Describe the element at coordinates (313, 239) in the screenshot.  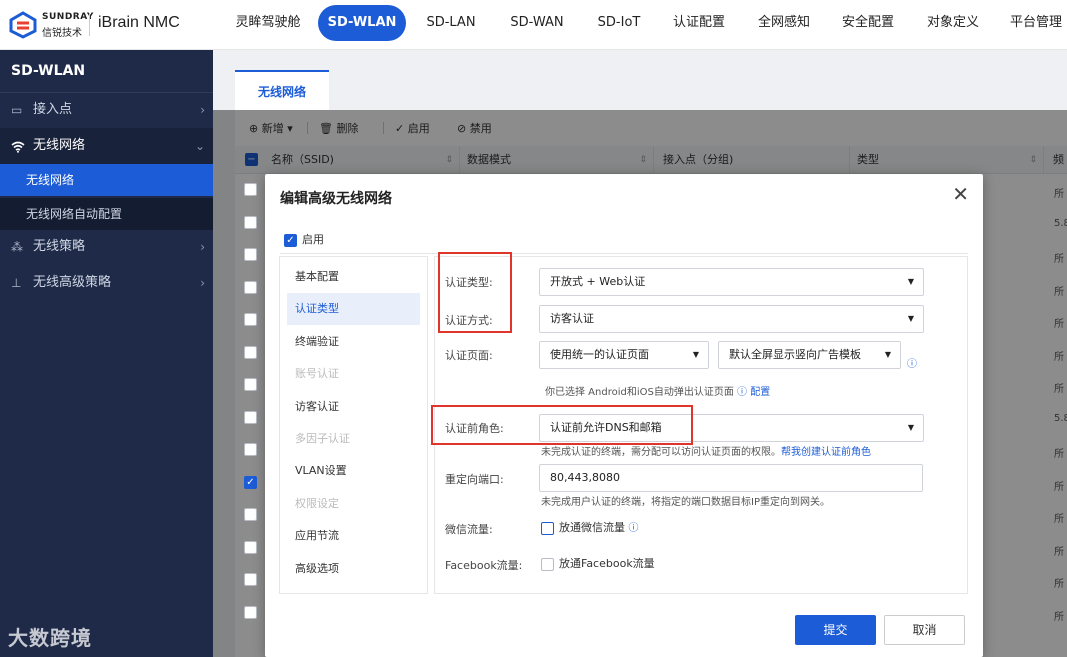
I see `enable-checkbox-label: 启用` at that location.